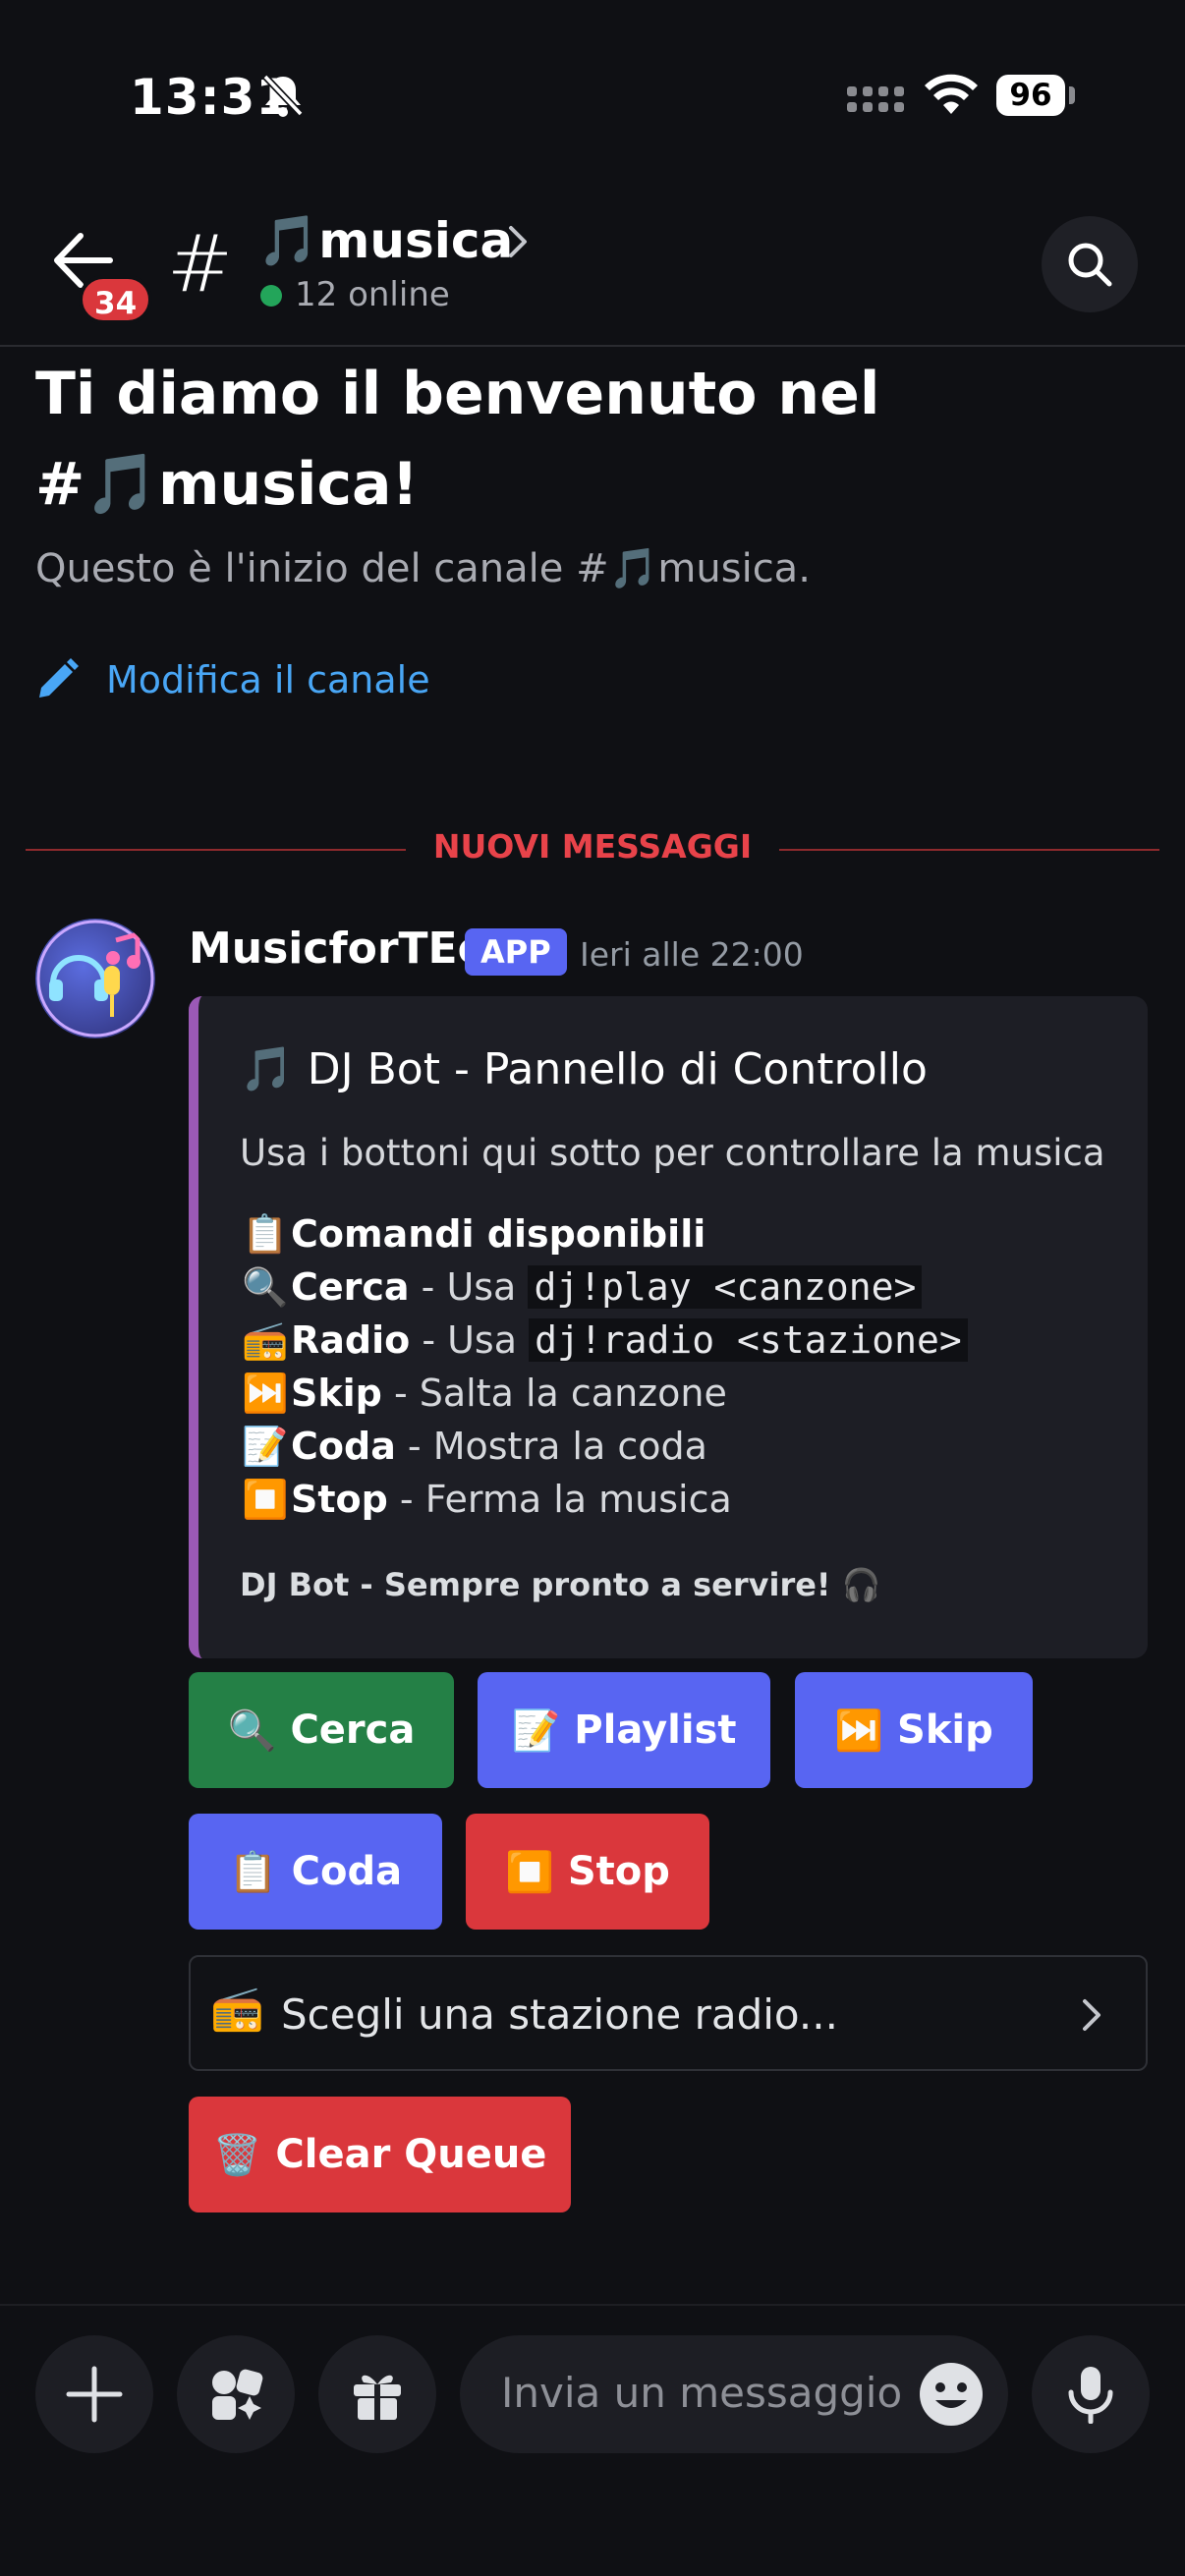 The width and height of the screenshot is (1185, 2576). What do you see at coordinates (373, 294) in the screenshot?
I see `online-count: 12 online` at bounding box center [373, 294].